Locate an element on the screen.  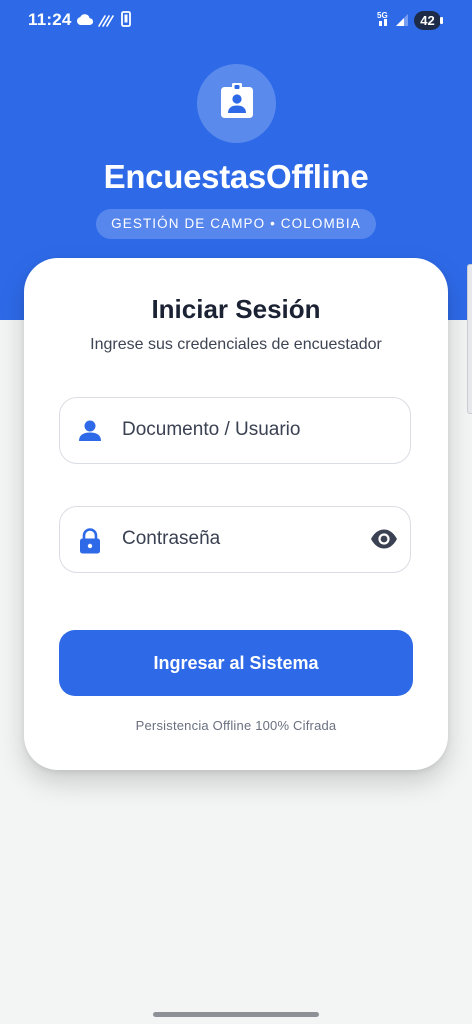
security-note: Persistencia Offline 100% Cifrada is located at coordinates (236, 725).